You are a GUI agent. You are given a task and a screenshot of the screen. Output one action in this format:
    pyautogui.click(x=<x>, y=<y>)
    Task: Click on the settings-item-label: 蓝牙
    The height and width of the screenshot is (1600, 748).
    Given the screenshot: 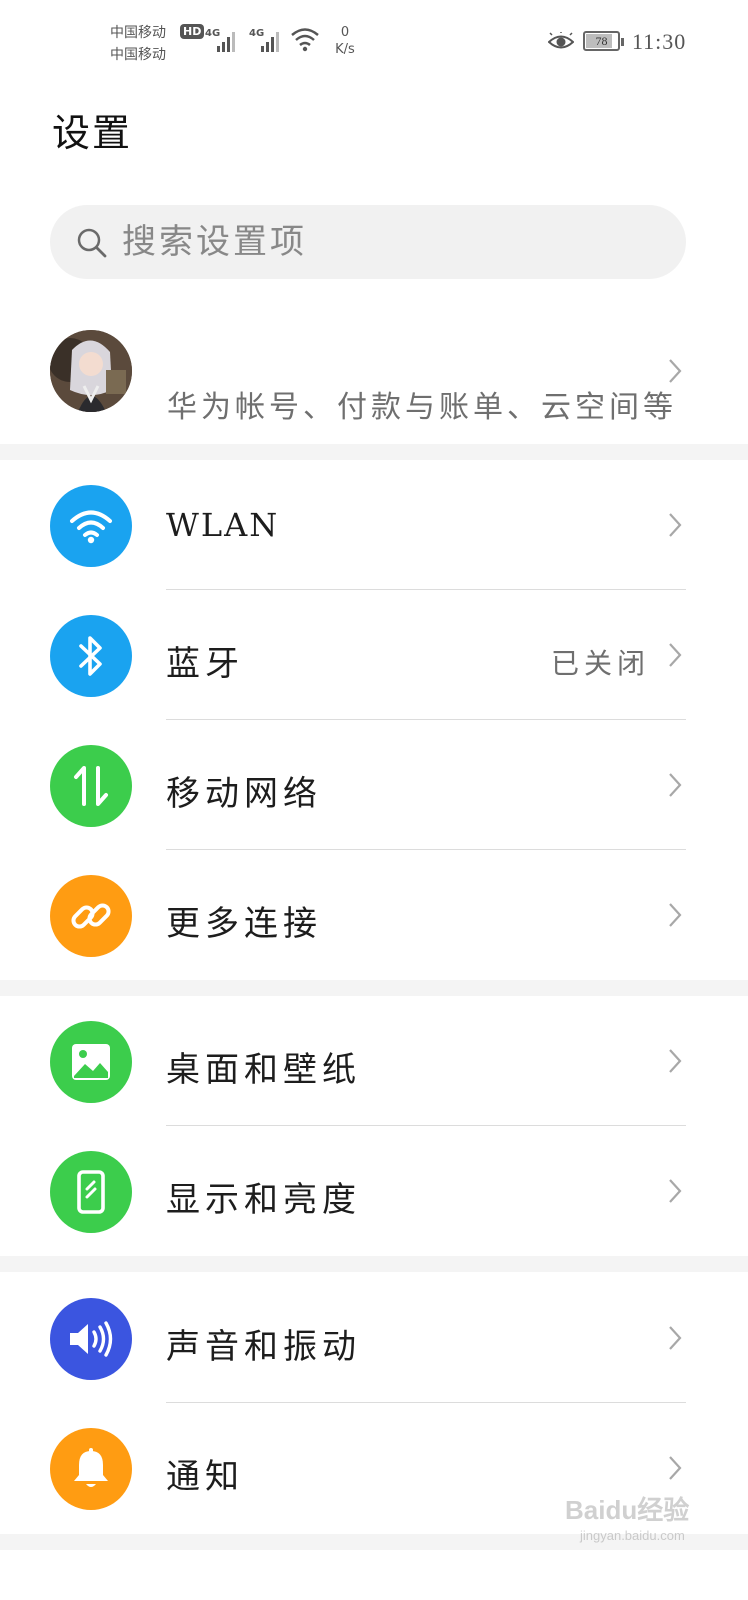 What is the action you would take?
    pyautogui.click(x=205, y=664)
    